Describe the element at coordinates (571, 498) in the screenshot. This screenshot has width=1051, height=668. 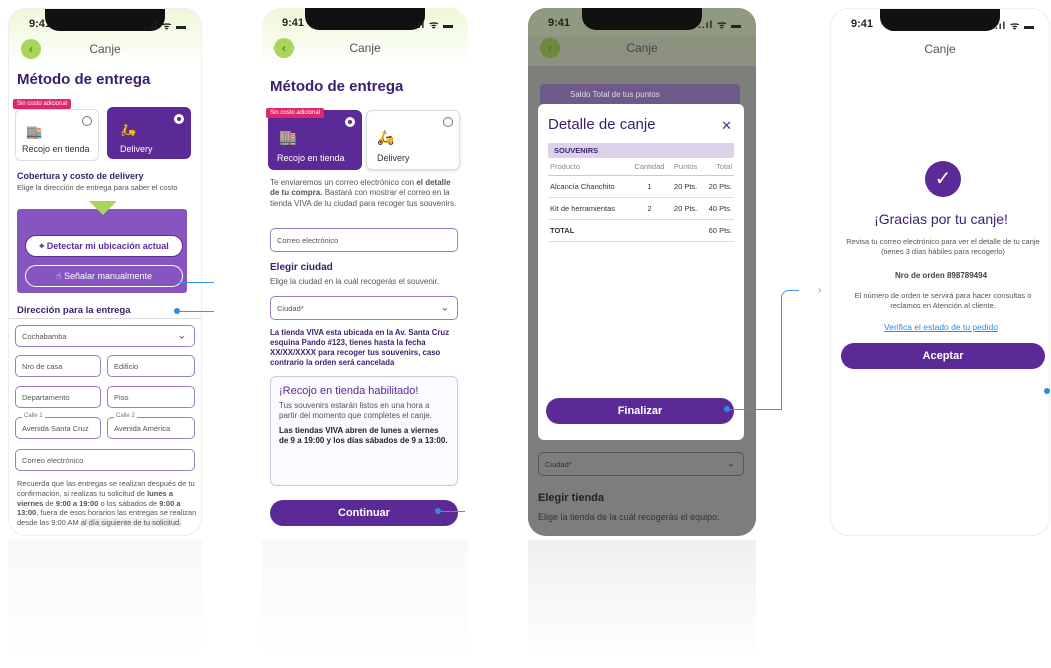
I see `store-title: Elegir tienda` at that location.